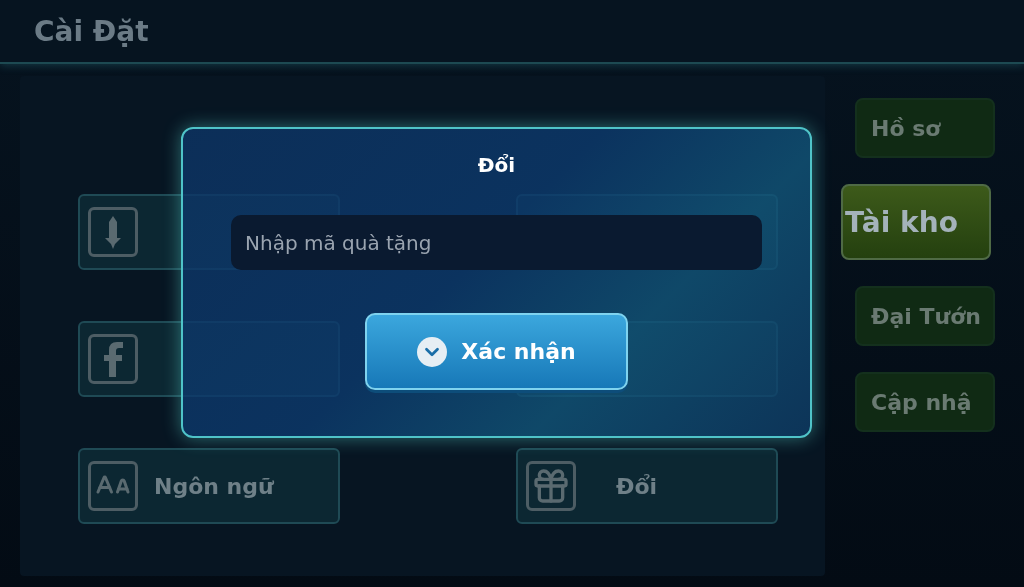 The height and width of the screenshot is (587, 1024). What do you see at coordinates (496, 242) in the screenshot?
I see `gift-code-field: Nhập mã quà tặng` at bounding box center [496, 242].